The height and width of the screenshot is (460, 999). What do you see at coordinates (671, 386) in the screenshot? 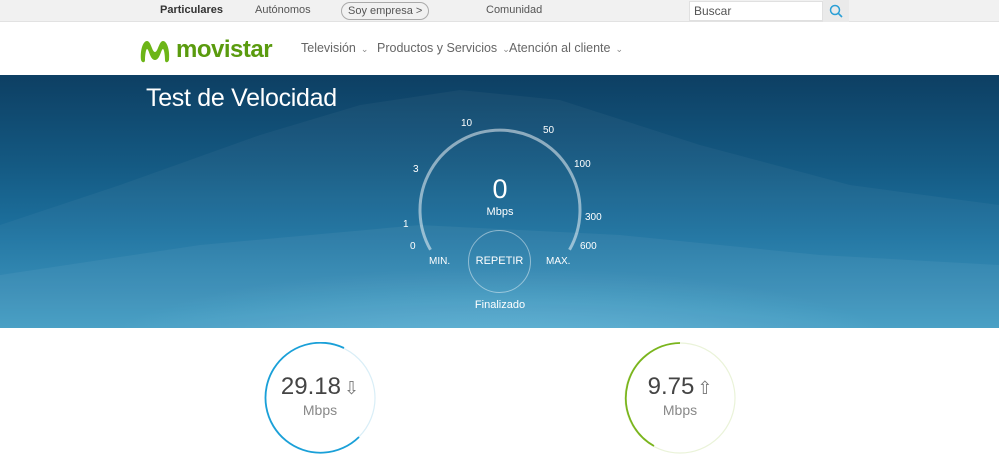
I see `upload-speed-value: 9.75` at bounding box center [671, 386].